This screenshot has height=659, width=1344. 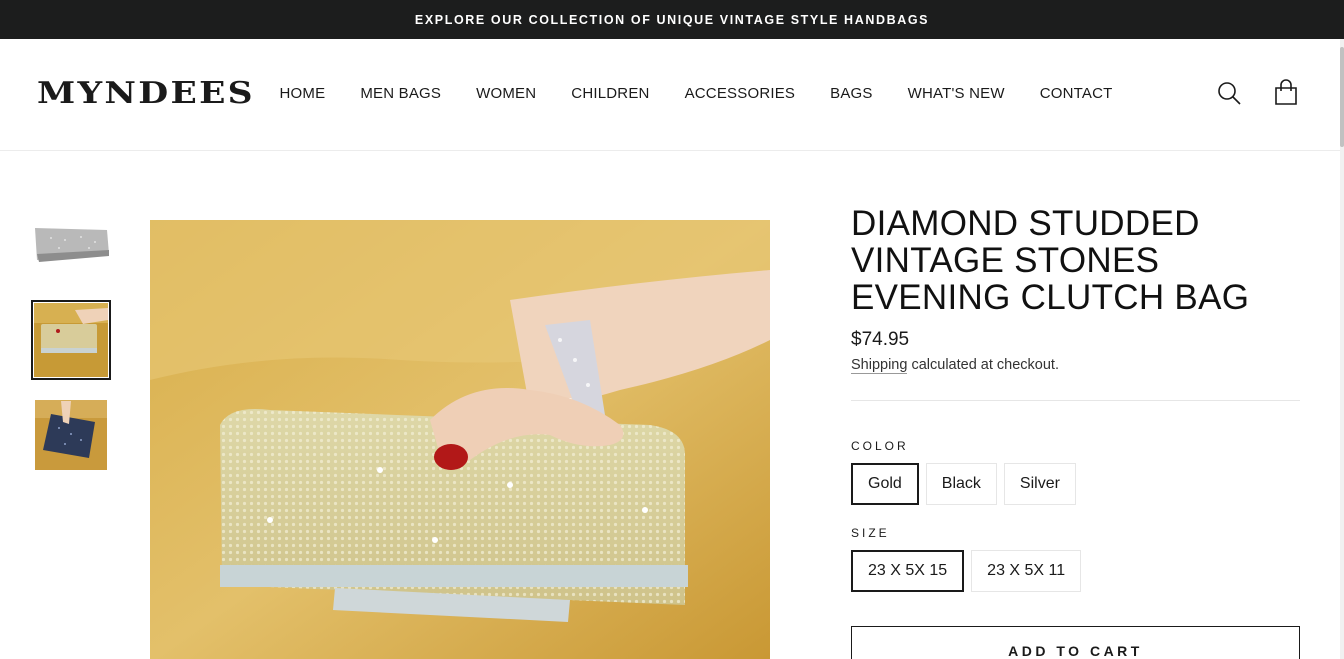 What do you see at coordinates (146, 93) in the screenshot?
I see `brand-logo: MYNDEES` at bounding box center [146, 93].